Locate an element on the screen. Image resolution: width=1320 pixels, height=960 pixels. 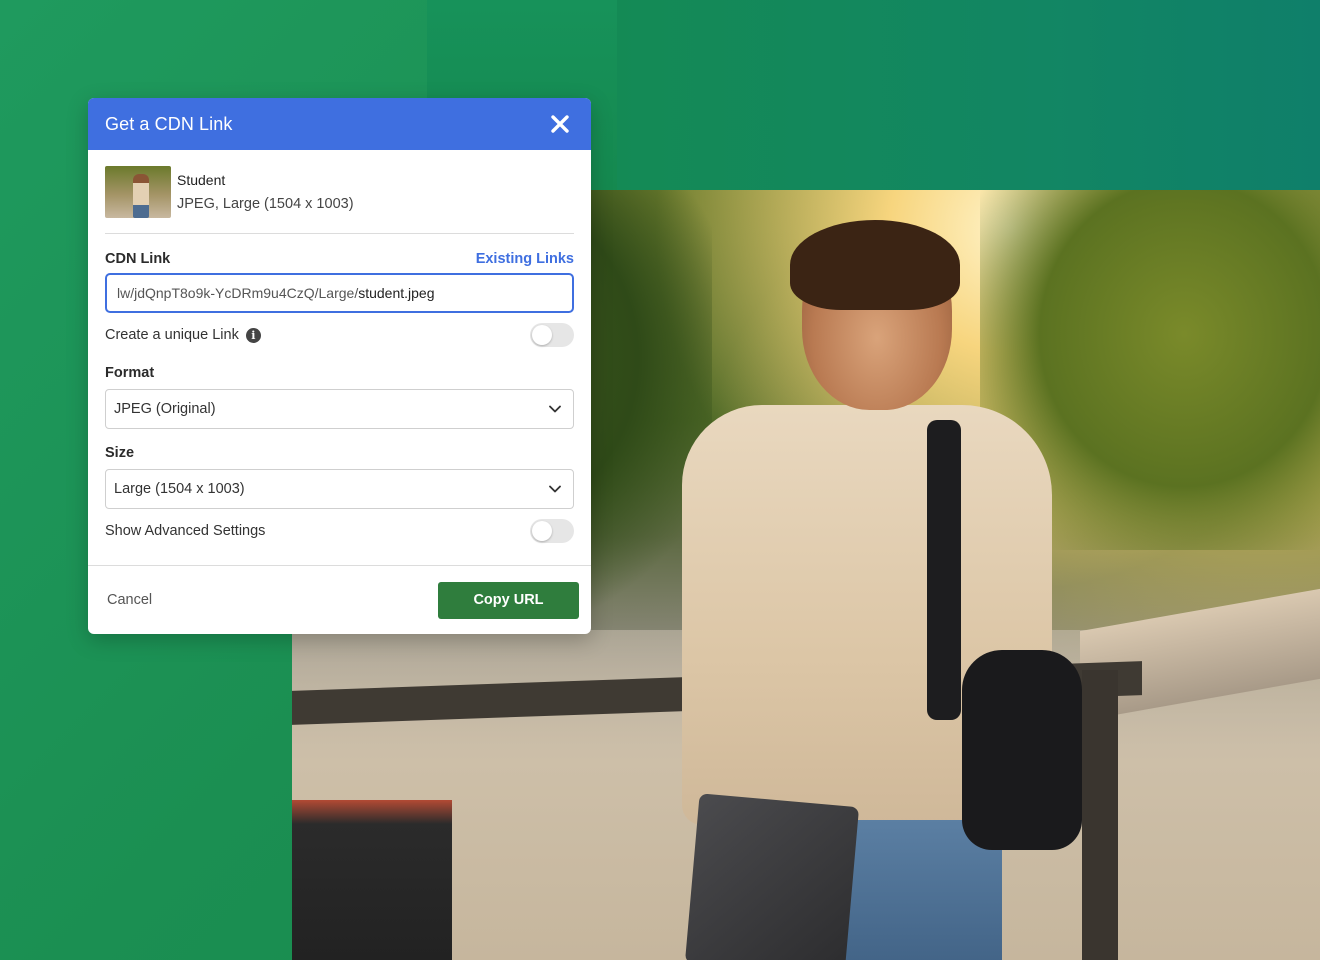
unique-link-toggle is located at coordinates (552, 335).